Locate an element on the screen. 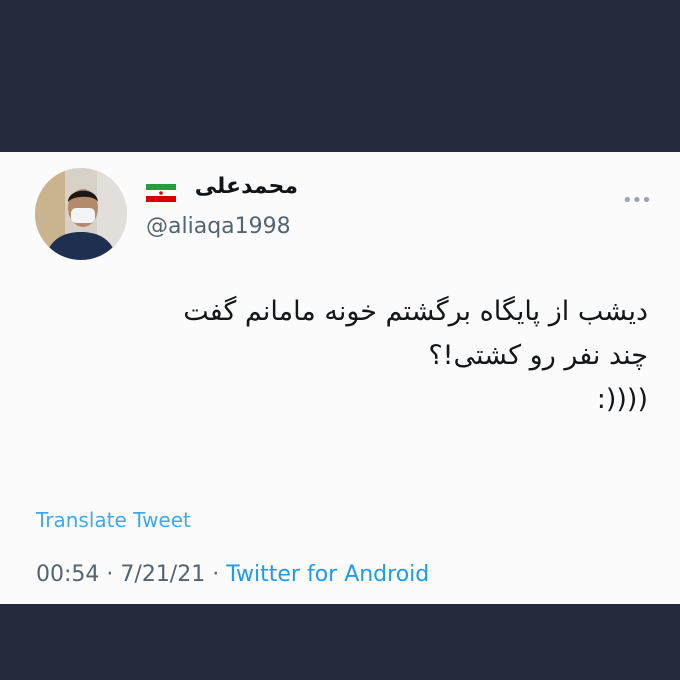 Image resolution: width=680 pixels, height=680 pixels. avatar-photo-icon is located at coordinates (81, 214).